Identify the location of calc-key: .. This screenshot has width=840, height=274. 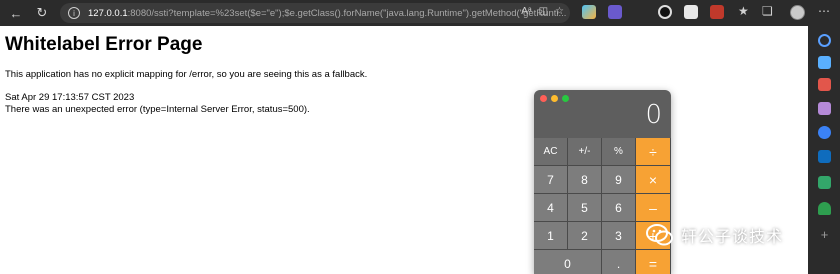
(618, 262).